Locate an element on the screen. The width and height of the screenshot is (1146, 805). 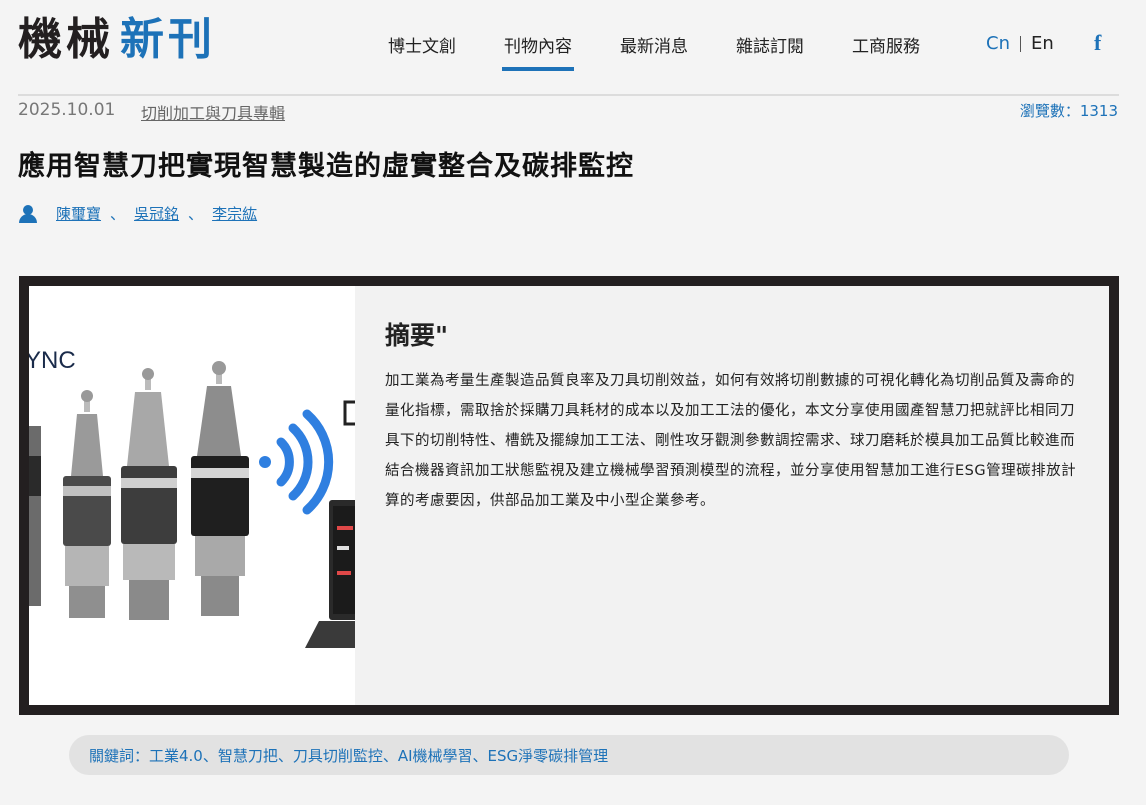
language-switcher: Cn En is located at coordinates (1020, 43).